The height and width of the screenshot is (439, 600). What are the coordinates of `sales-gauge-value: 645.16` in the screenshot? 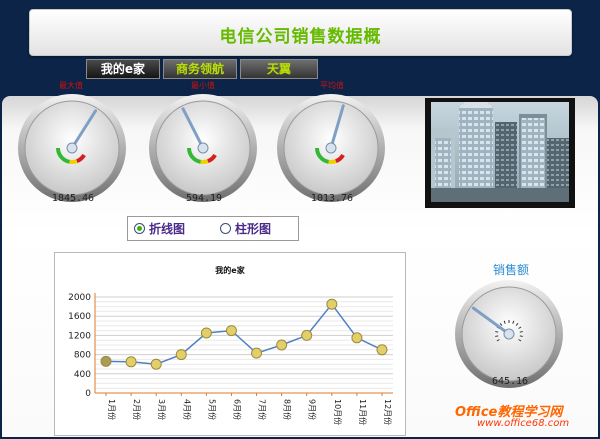 It's located at (510, 381).